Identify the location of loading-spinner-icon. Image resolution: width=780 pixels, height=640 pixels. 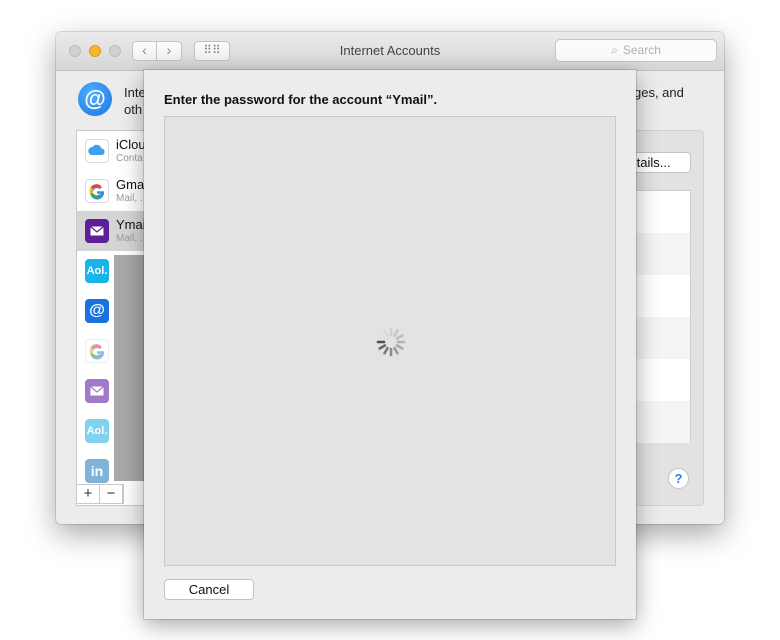
(391, 342).